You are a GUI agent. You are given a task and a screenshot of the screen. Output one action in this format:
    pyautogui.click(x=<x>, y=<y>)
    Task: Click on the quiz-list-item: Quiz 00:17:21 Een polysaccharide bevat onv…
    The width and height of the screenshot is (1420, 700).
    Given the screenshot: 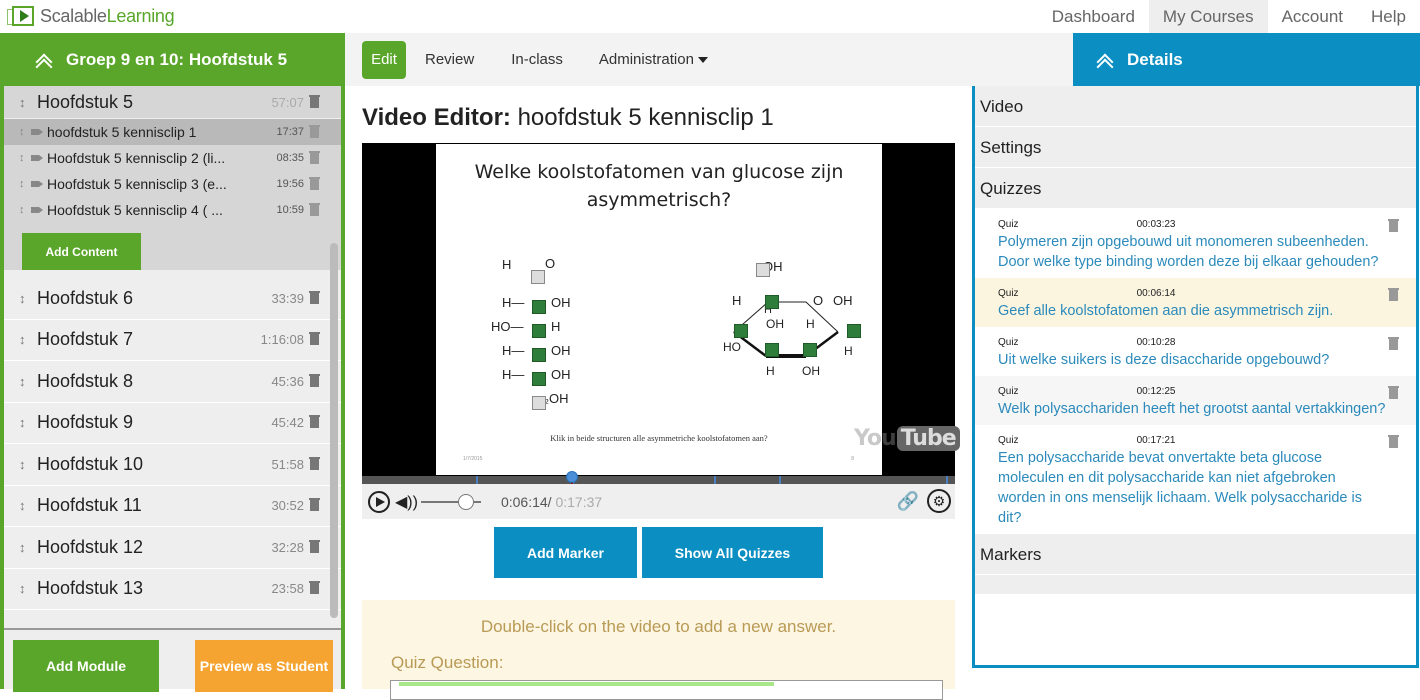 What is the action you would take?
    pyautogui.click(x=1195, y=479)
    